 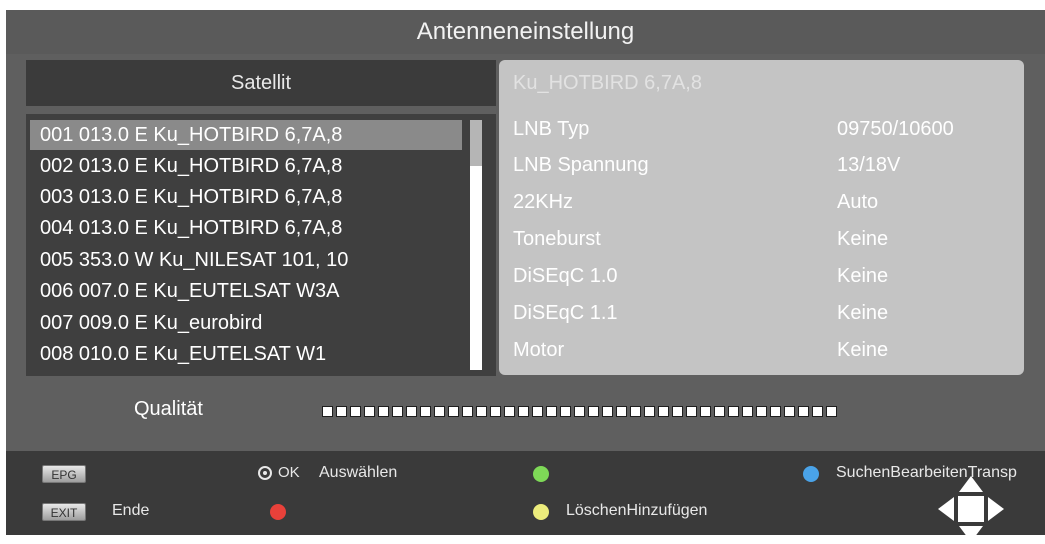 What do you see at coordinates (476, 245) in the screenshot?
I see `satellite-list-scrollbar` at bounding box center [476, 245].